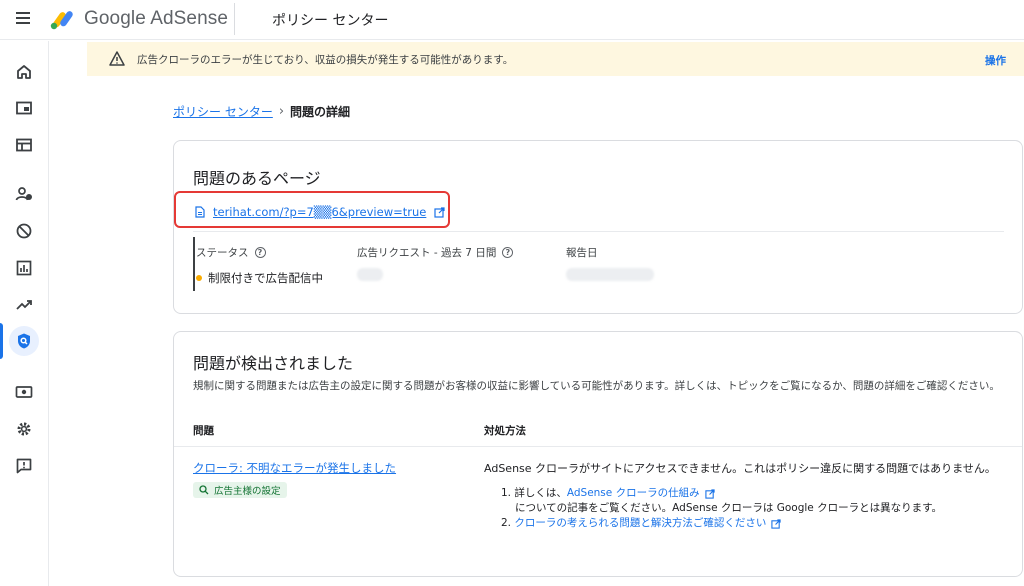  I want to click on nav-settings, so click(24, 429).